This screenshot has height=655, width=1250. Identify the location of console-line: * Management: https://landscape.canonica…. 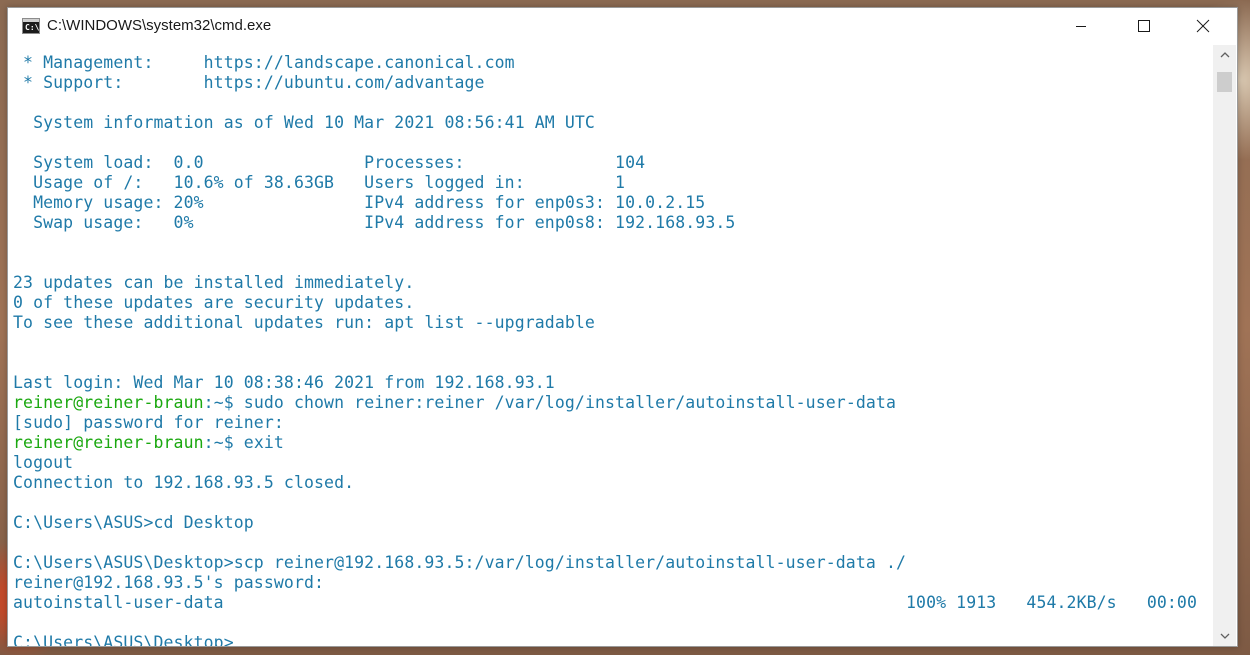
(264, 62).